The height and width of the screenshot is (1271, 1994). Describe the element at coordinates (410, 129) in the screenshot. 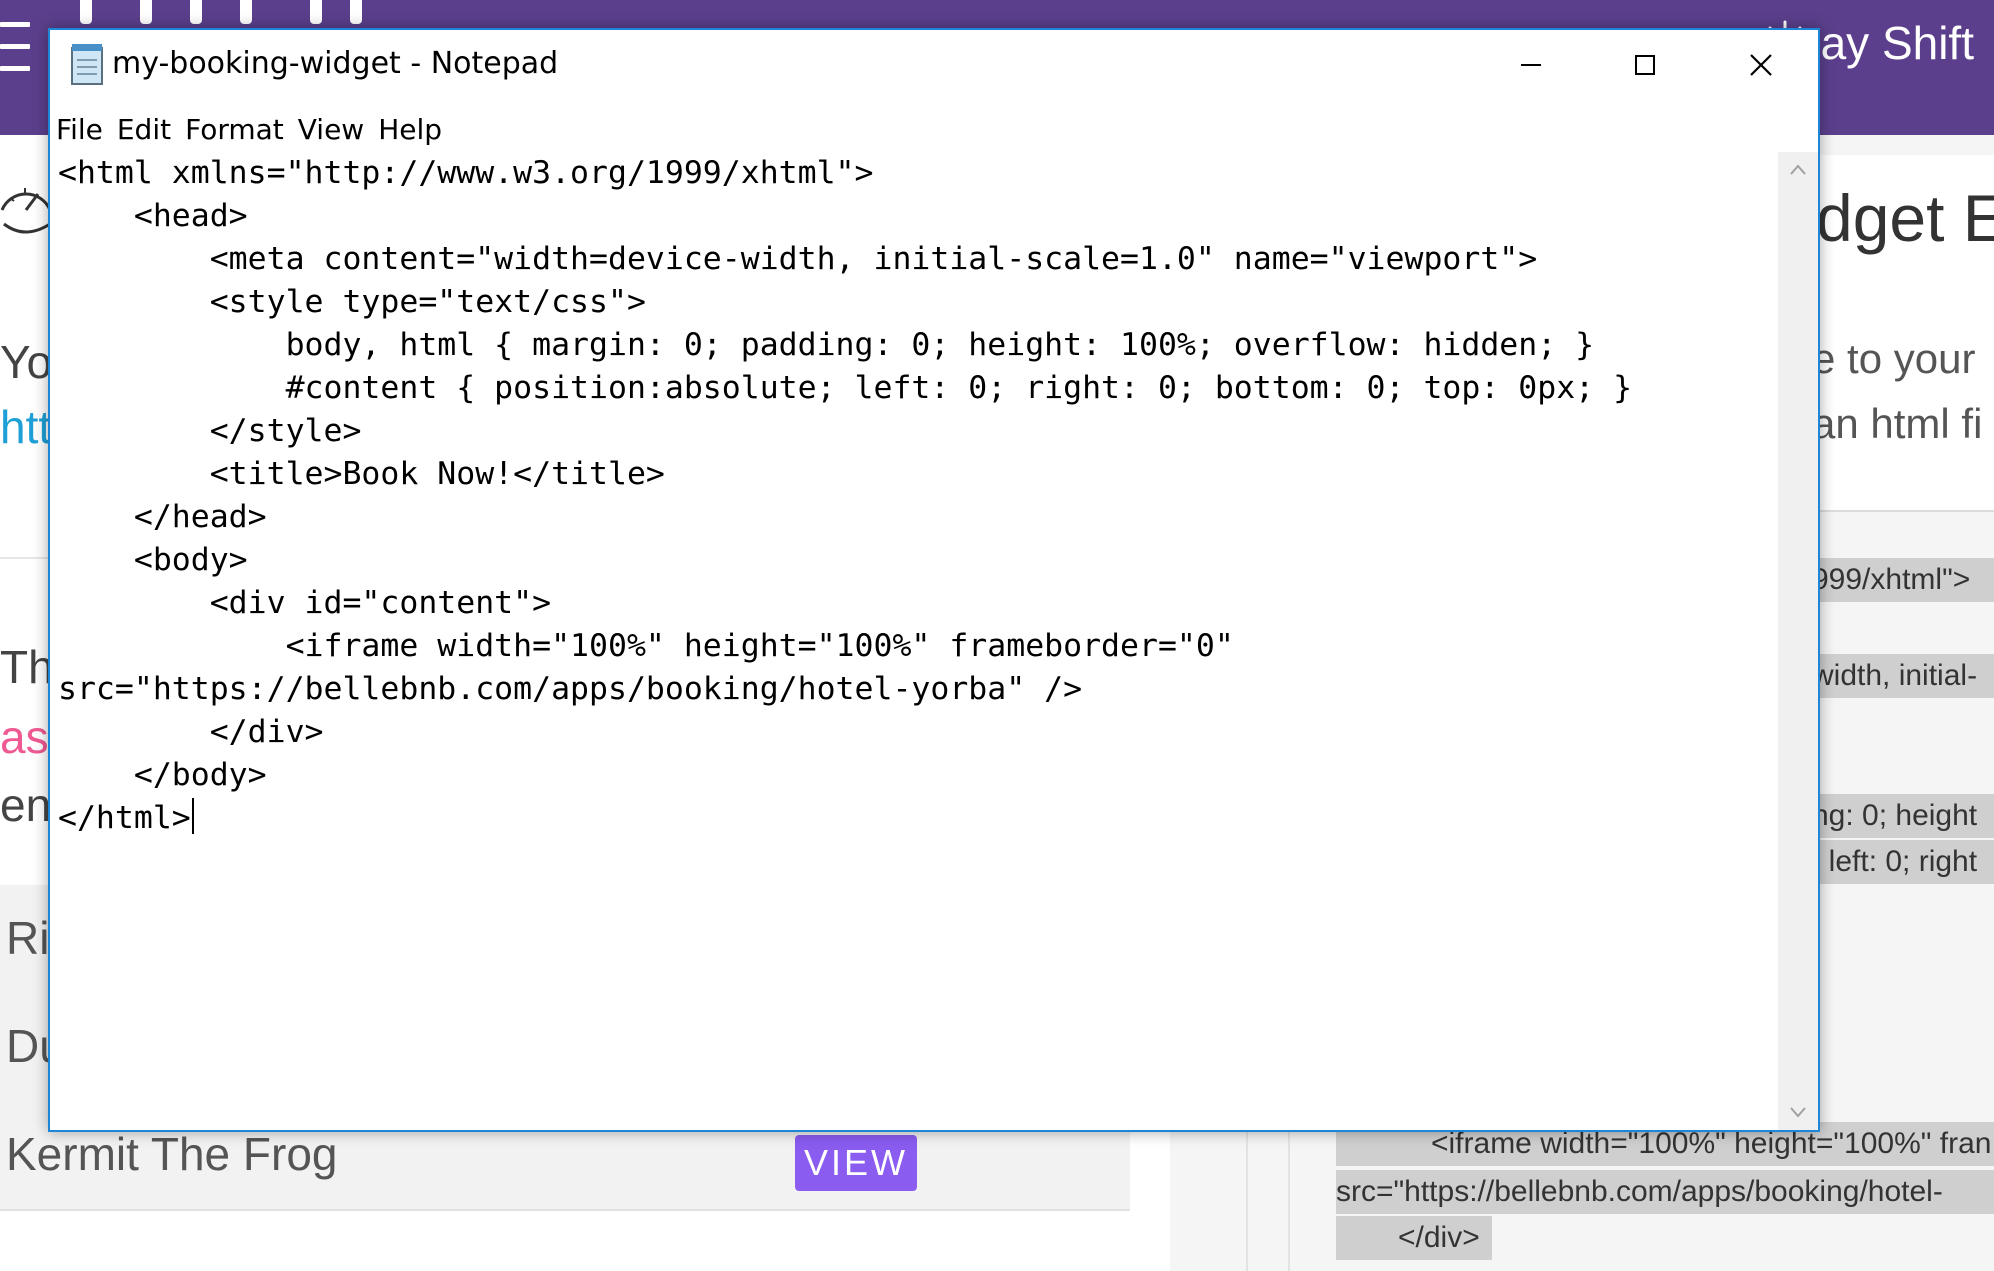

I see `menu-help: Help` at that location.